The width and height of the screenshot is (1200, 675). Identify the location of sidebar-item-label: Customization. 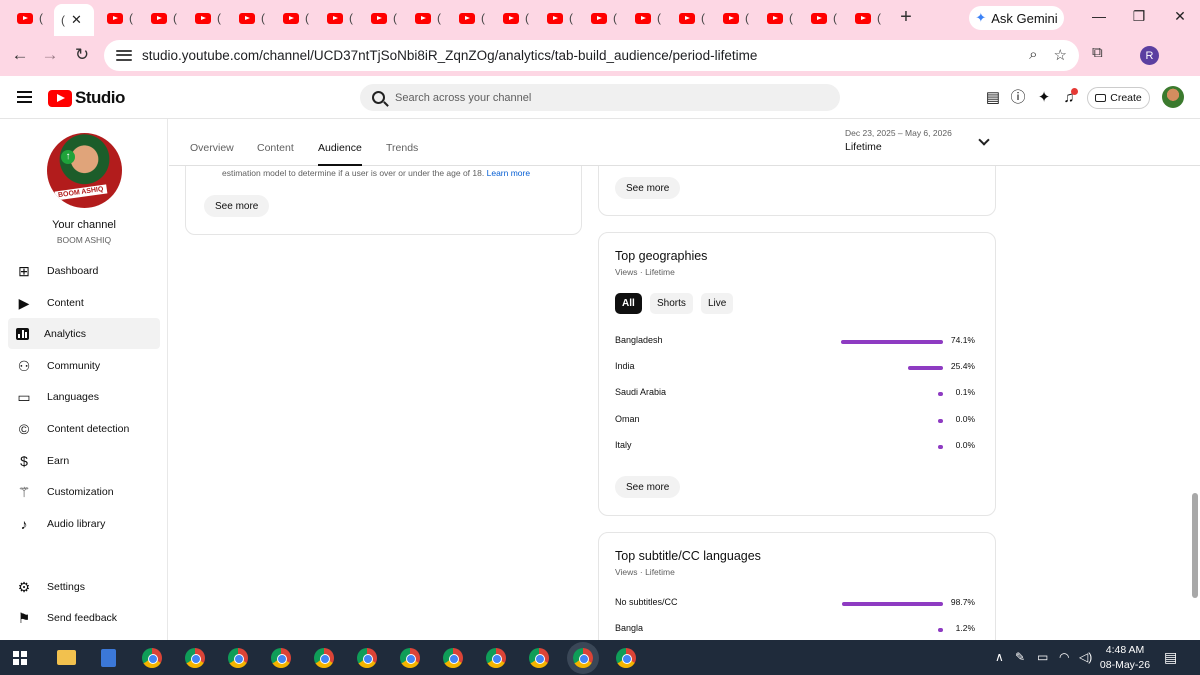
(80, 491).